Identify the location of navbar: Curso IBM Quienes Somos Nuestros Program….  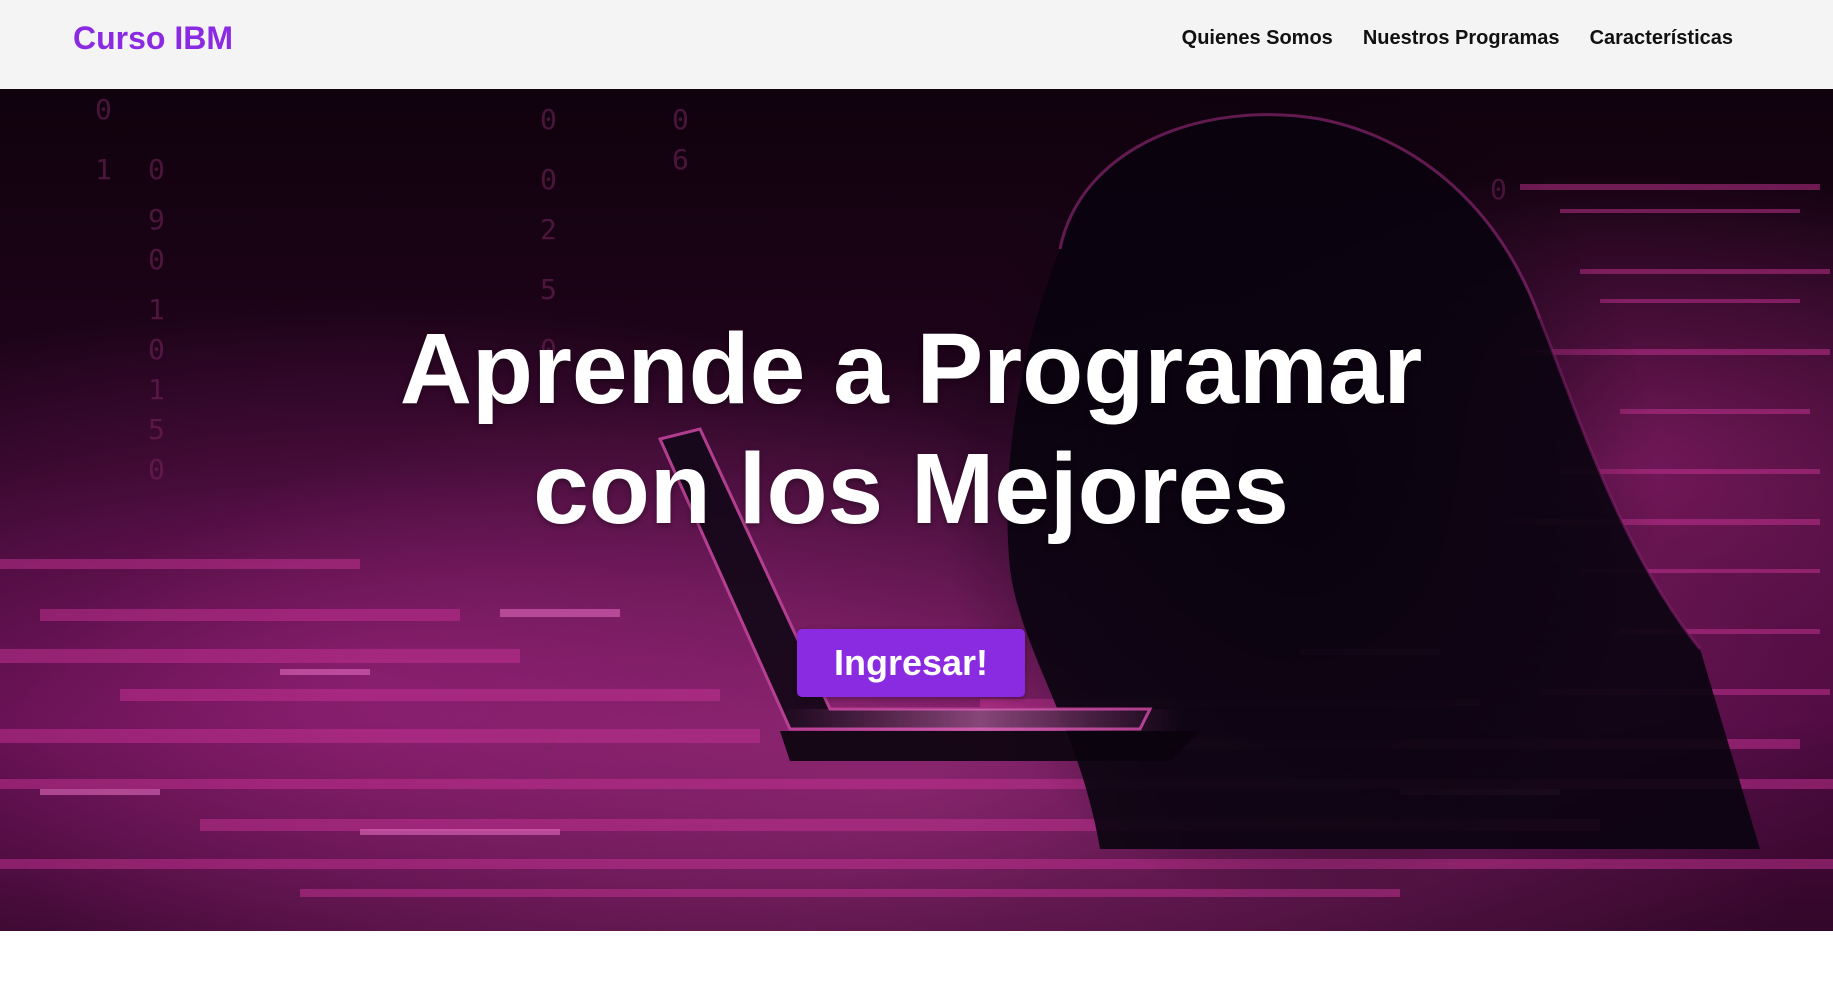
(916, 44).